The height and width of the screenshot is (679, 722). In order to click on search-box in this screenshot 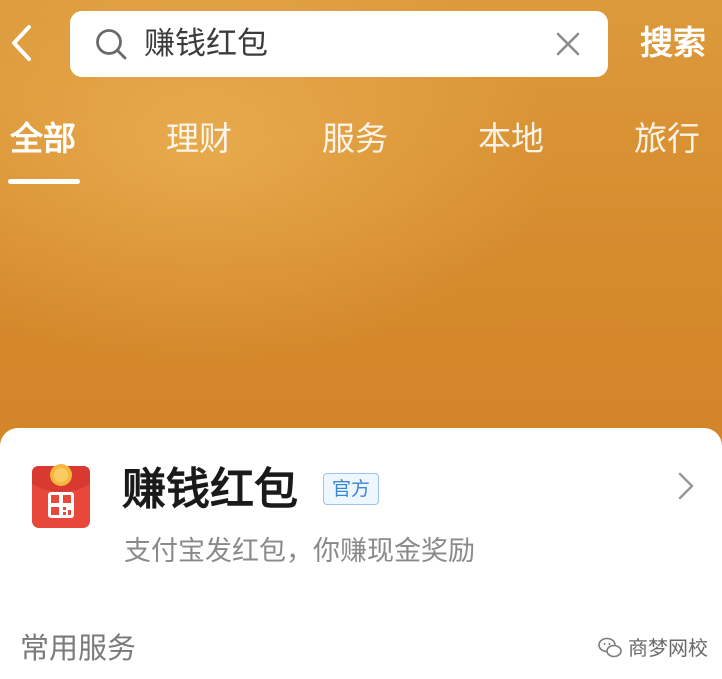, I will do `click(339, 44)`.